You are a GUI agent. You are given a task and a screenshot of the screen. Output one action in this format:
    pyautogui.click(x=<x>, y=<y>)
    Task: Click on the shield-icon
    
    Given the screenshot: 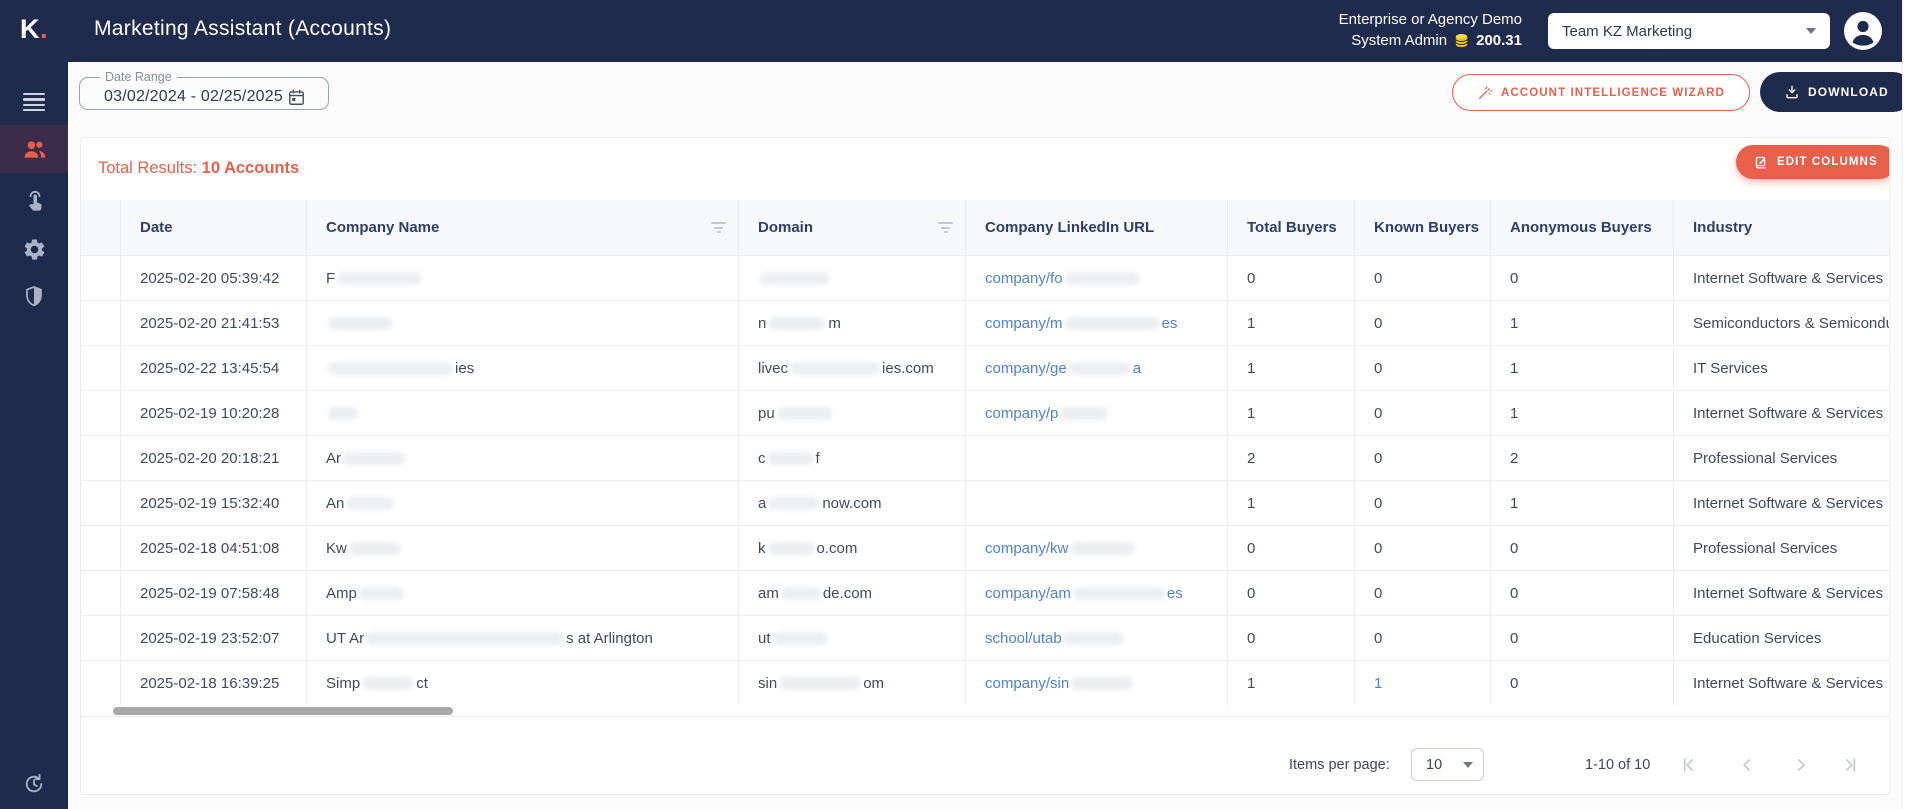 What is the action you would take?
    pyautogui.click(x=34, y=296)
    